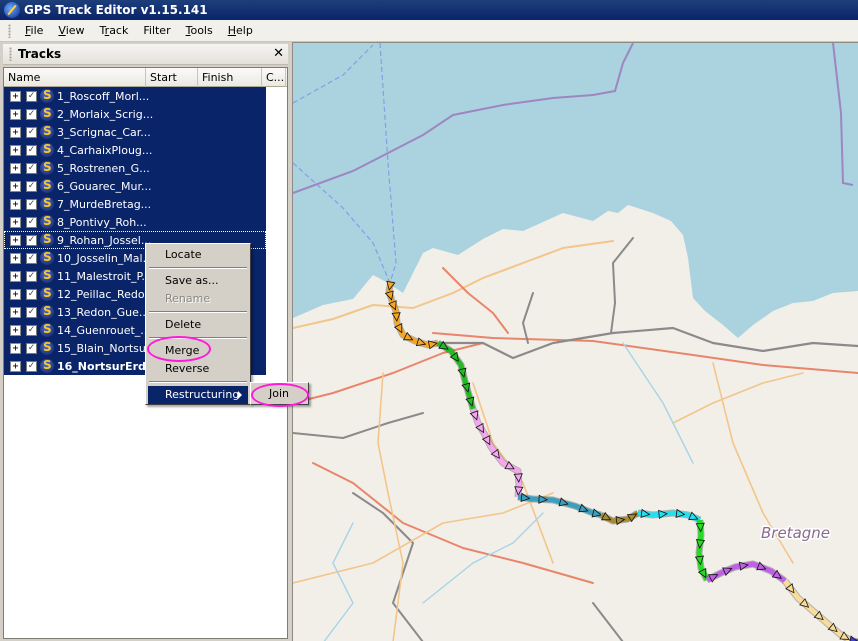 Image resolution: width=858 pixels, height=641 pixels. I want to click on menu-item-restructuring-label: Restructuring, so click(202, 394).